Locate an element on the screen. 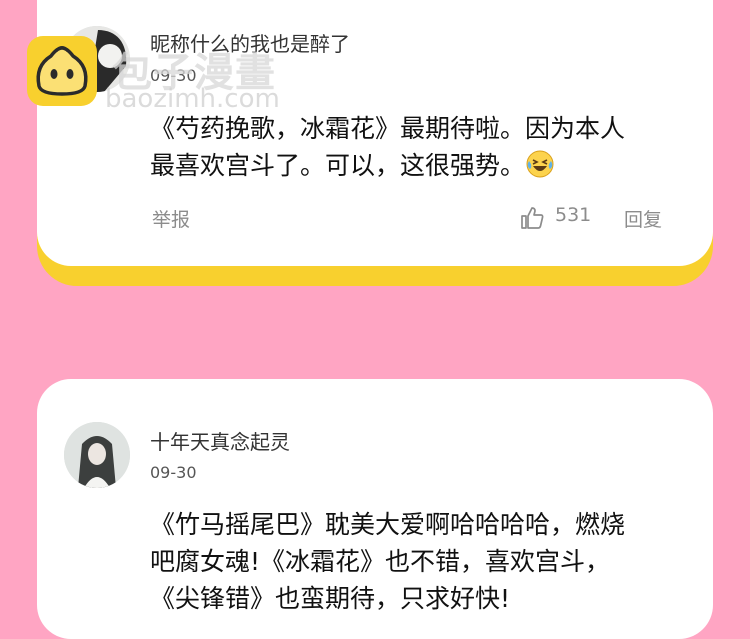  report-button: 举报 is located at coordinates (171, 218).